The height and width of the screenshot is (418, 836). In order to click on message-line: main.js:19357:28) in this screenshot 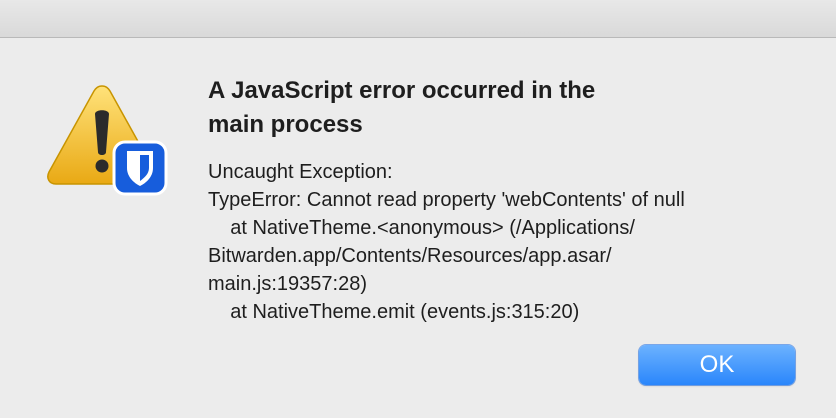, I will do `click(287, 284)`.